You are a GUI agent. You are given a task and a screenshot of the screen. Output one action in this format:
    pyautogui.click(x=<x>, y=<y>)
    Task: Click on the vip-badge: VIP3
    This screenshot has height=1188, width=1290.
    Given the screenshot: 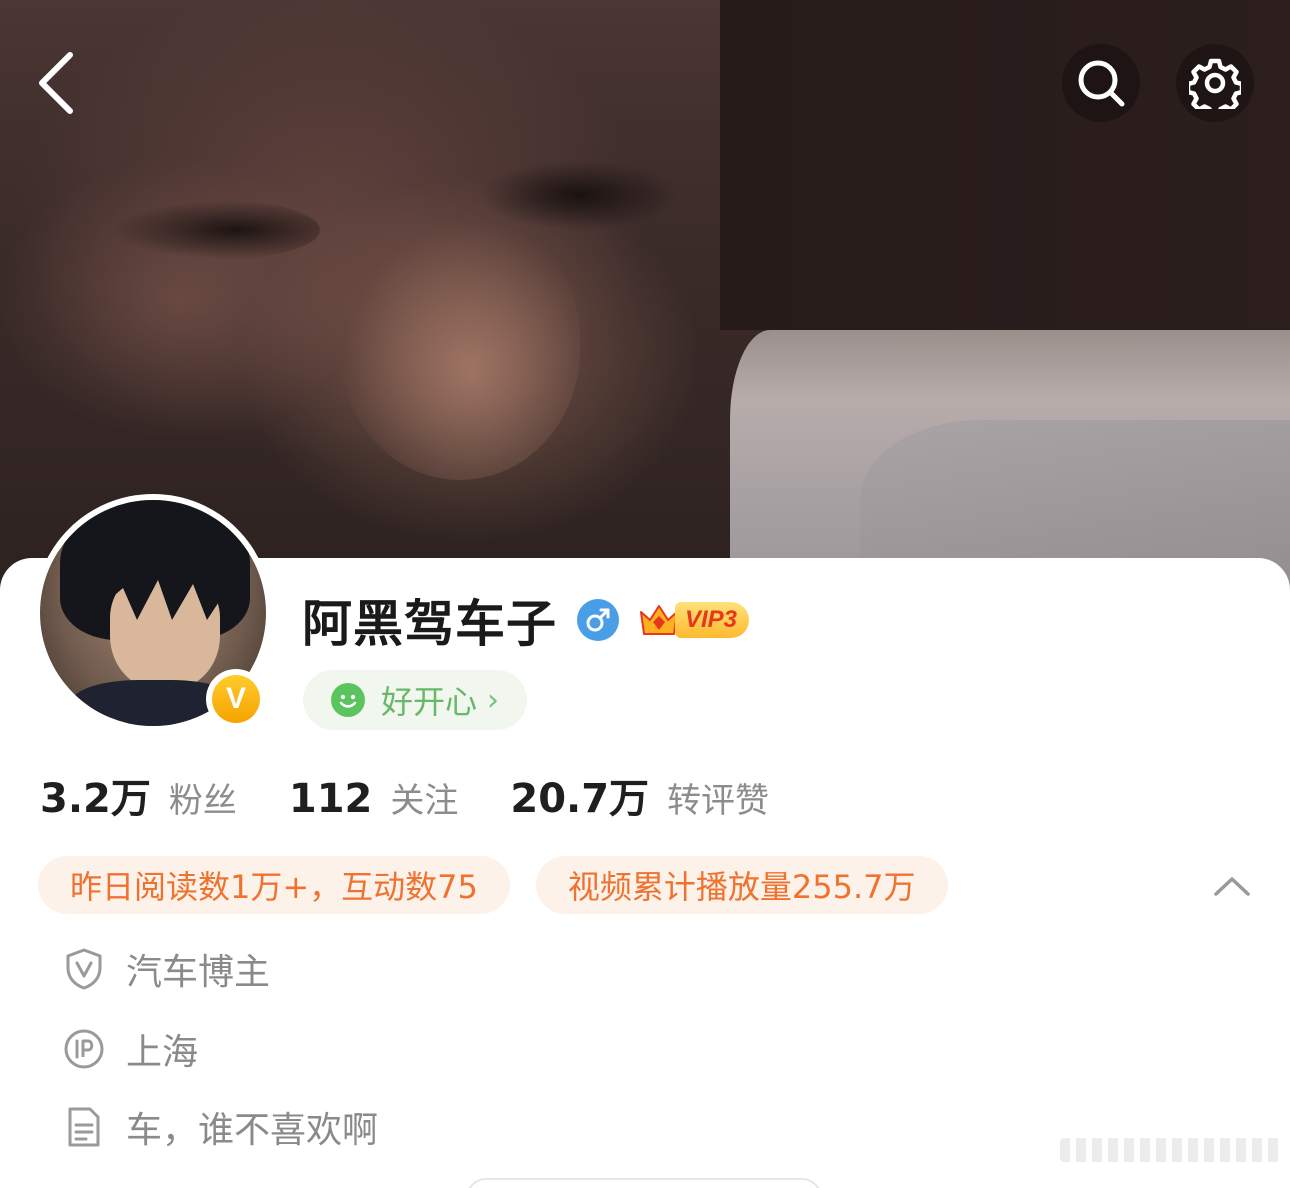 What is the action you would take?
    pyautogui.click(x=693, y=620)
    